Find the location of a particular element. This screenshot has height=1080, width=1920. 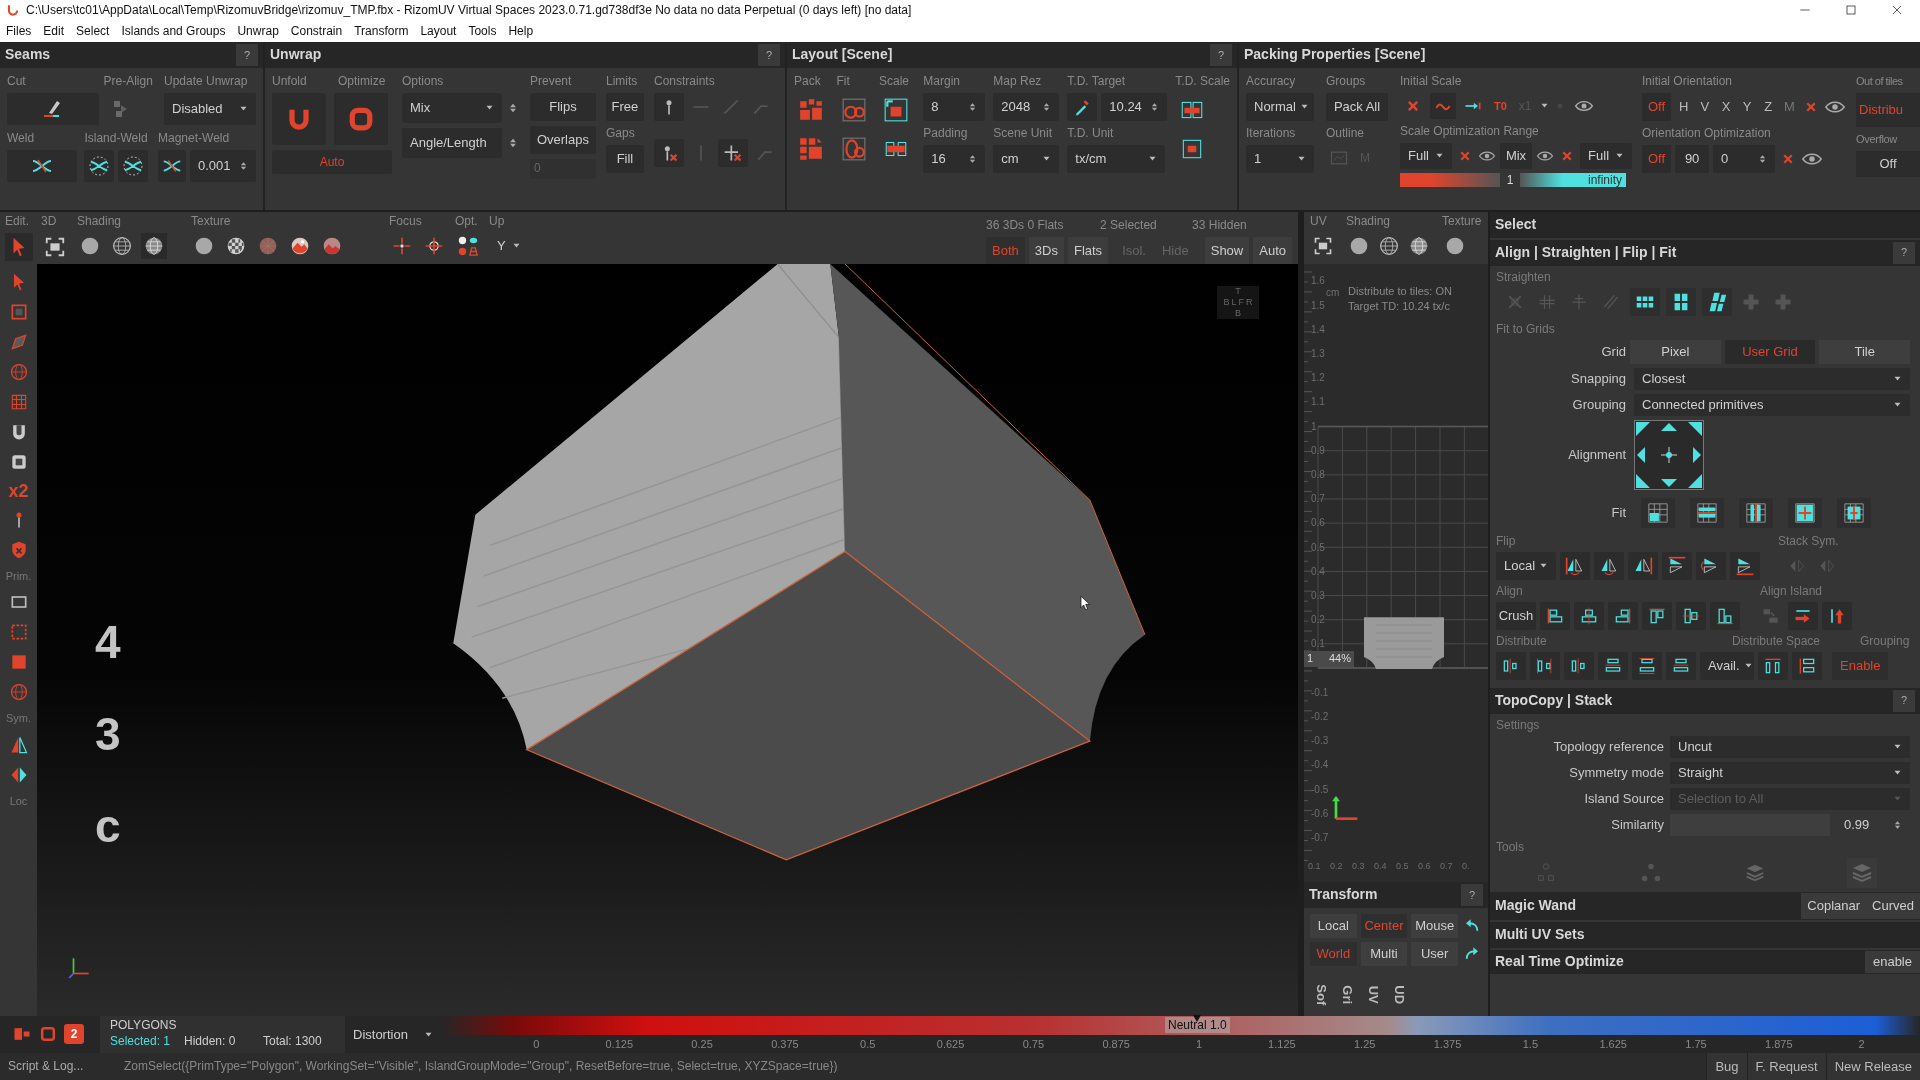

wand-mode-button: Curved is located at coordinates (1893, 905).